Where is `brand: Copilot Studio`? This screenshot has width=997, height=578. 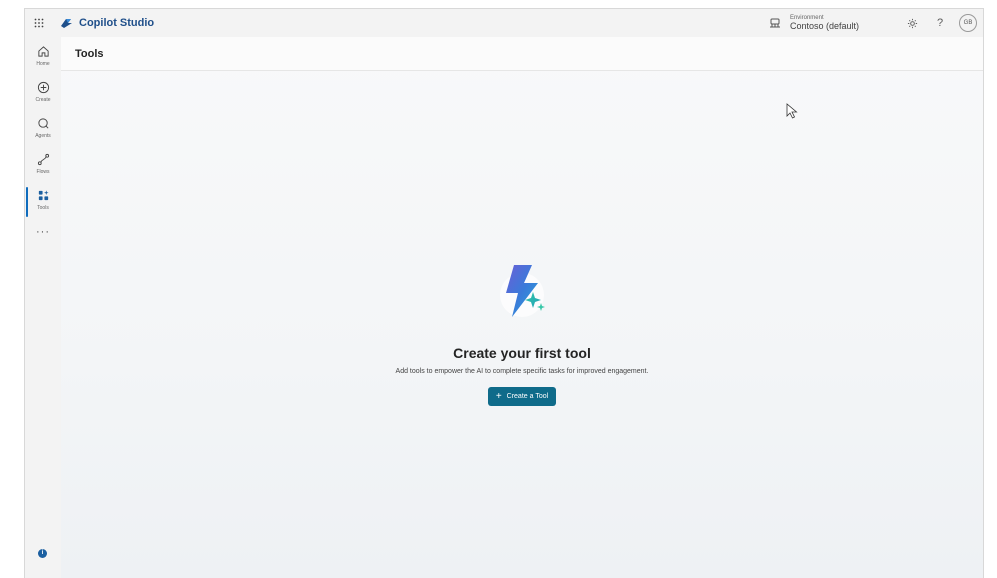 brand: Copilot Studio is located at coordinates (106, 23).